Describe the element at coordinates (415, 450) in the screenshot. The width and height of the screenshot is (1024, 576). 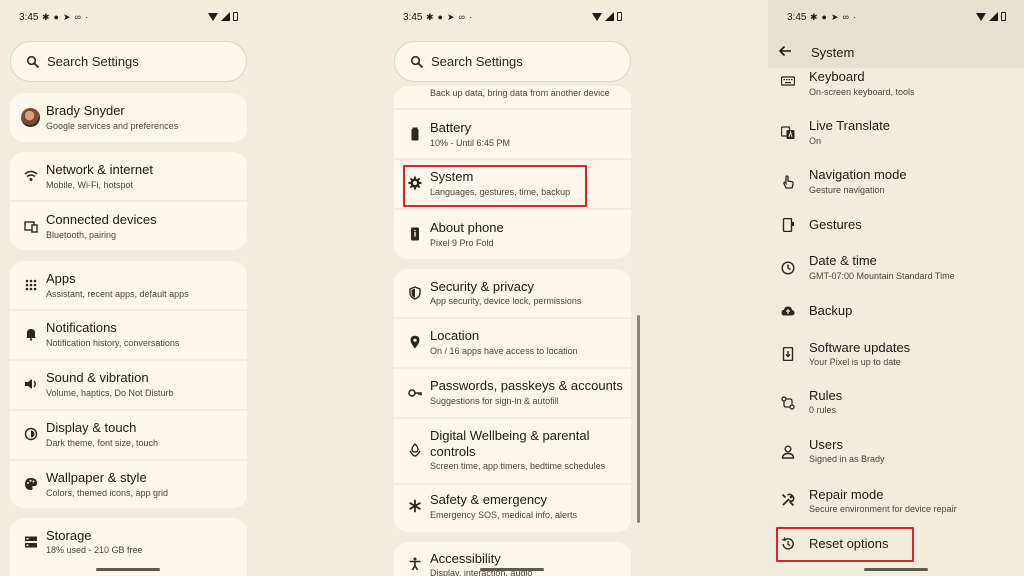
I see `wellbeing-icon` at that location.